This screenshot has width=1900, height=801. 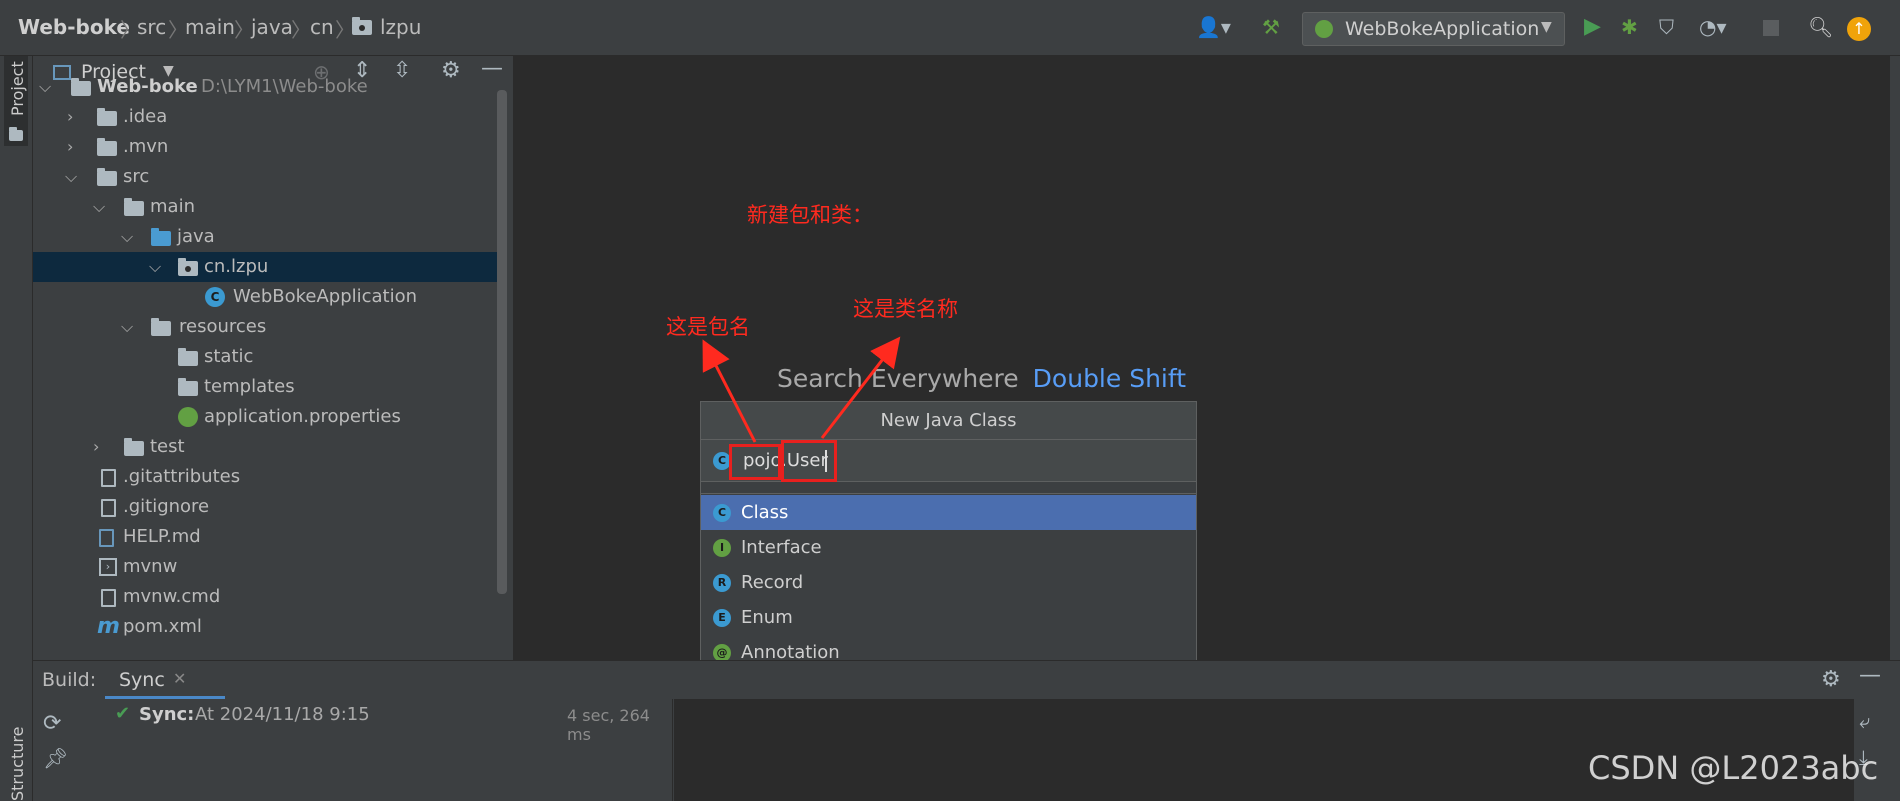 I want to click on annotation-package-name: 这是包名, so click(x=708, y=327).